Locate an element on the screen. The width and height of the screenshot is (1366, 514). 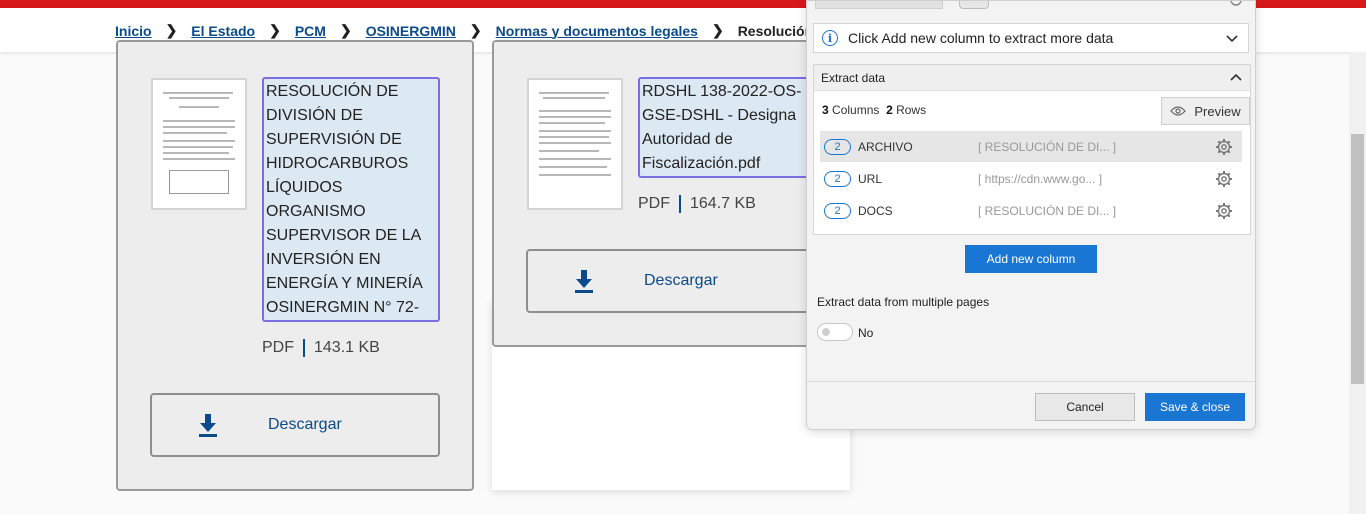
column-row: 2 URL [ https://cdn.www.go... ] is located at coordinates (1031, 178).